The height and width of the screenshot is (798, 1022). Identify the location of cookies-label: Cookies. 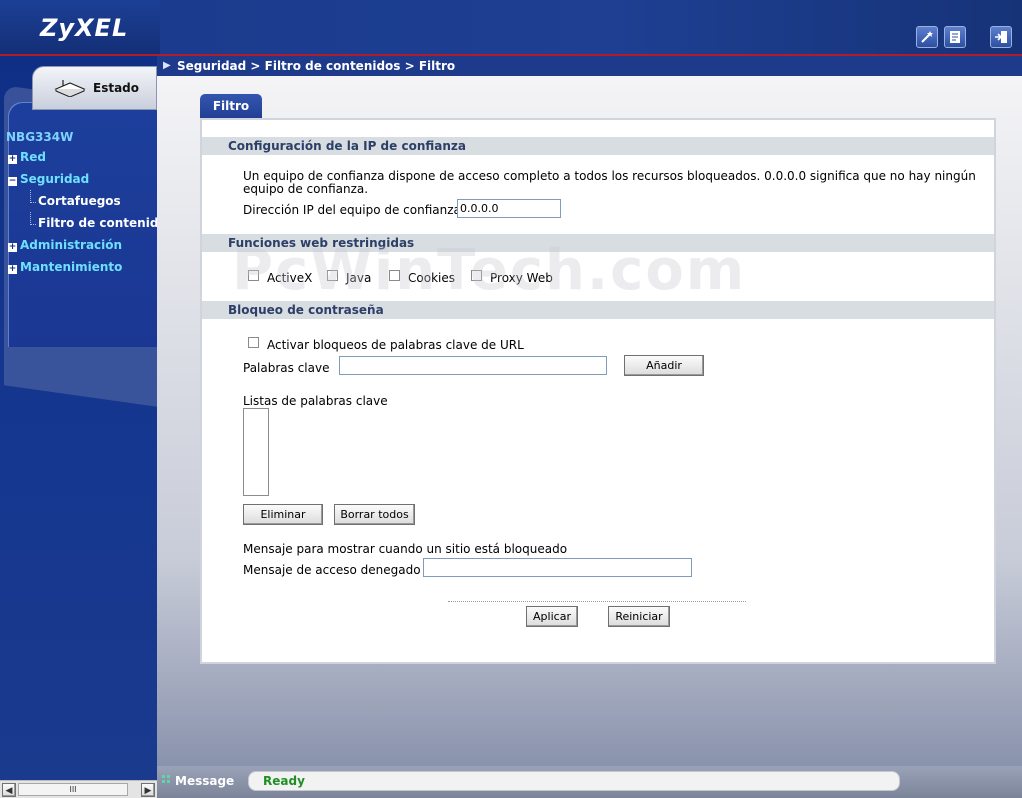
(431, 278).